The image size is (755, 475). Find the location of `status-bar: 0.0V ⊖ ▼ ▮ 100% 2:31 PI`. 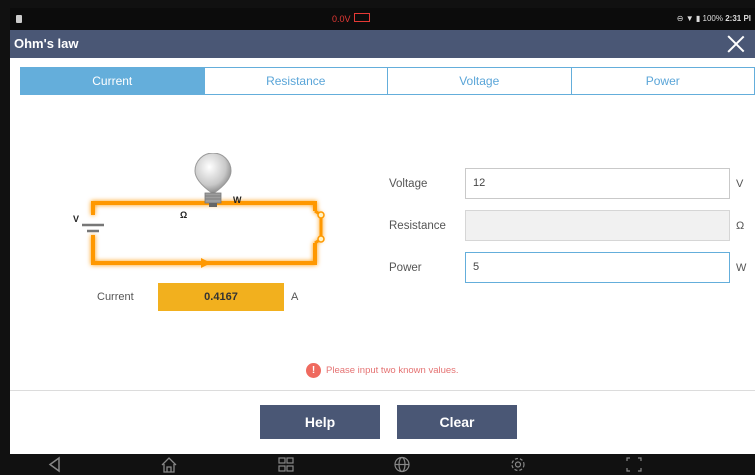

status-bar: 0.0V ⊖ ▼ ▮ 100% 2:31 PI is located at coordinates (382, 19).